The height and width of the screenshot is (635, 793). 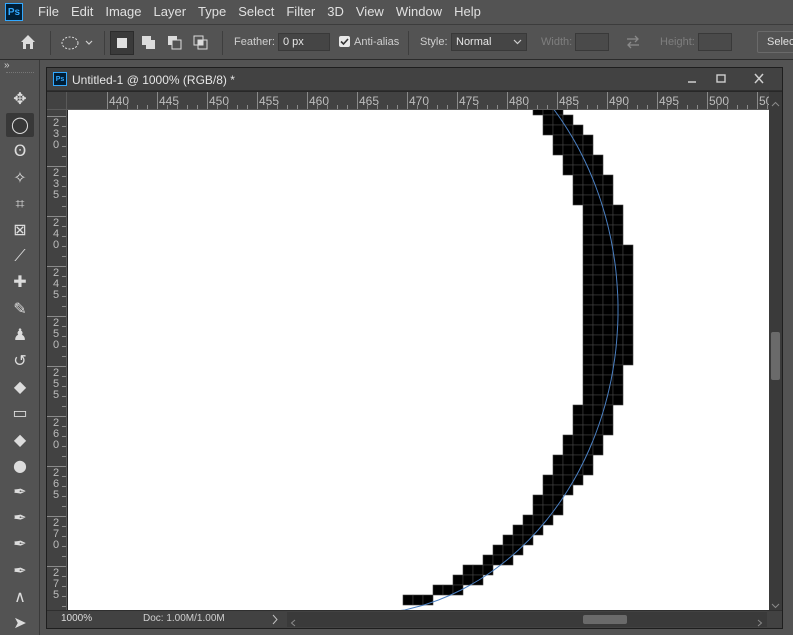 What do you see at coordinates (48, 12) in the screenshot?
I see `menu-file: File` at bounding box center [48, 12].